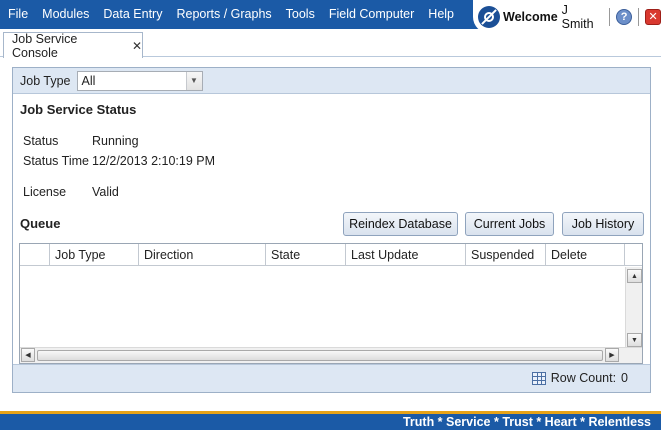 This screenshot has width=661, height=430. Describe the element at coordinates (65, 14) in the screenshot. I see `menu-modules: Modules` at that location.